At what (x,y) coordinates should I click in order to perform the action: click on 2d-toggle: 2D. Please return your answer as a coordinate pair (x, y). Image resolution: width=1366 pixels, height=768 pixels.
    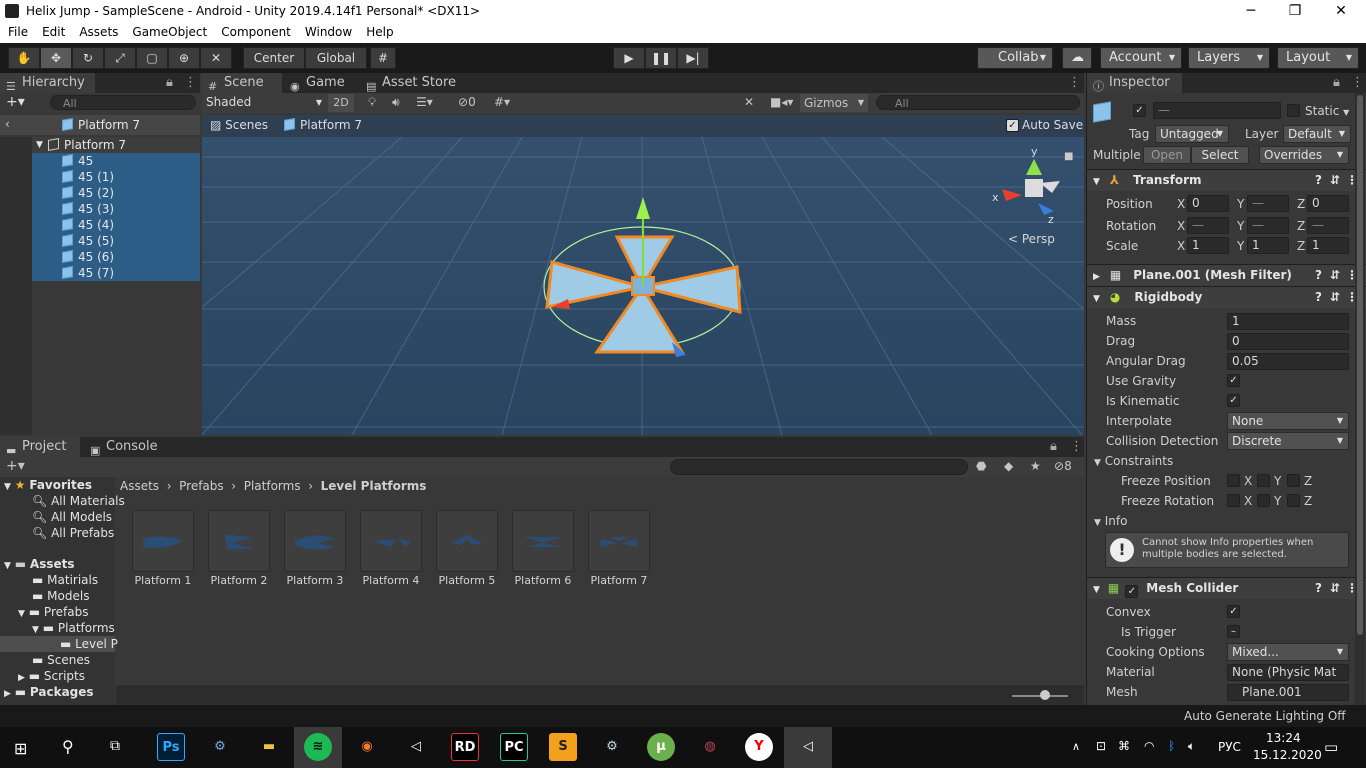
    Looking at the image, I should click on (341, 103).